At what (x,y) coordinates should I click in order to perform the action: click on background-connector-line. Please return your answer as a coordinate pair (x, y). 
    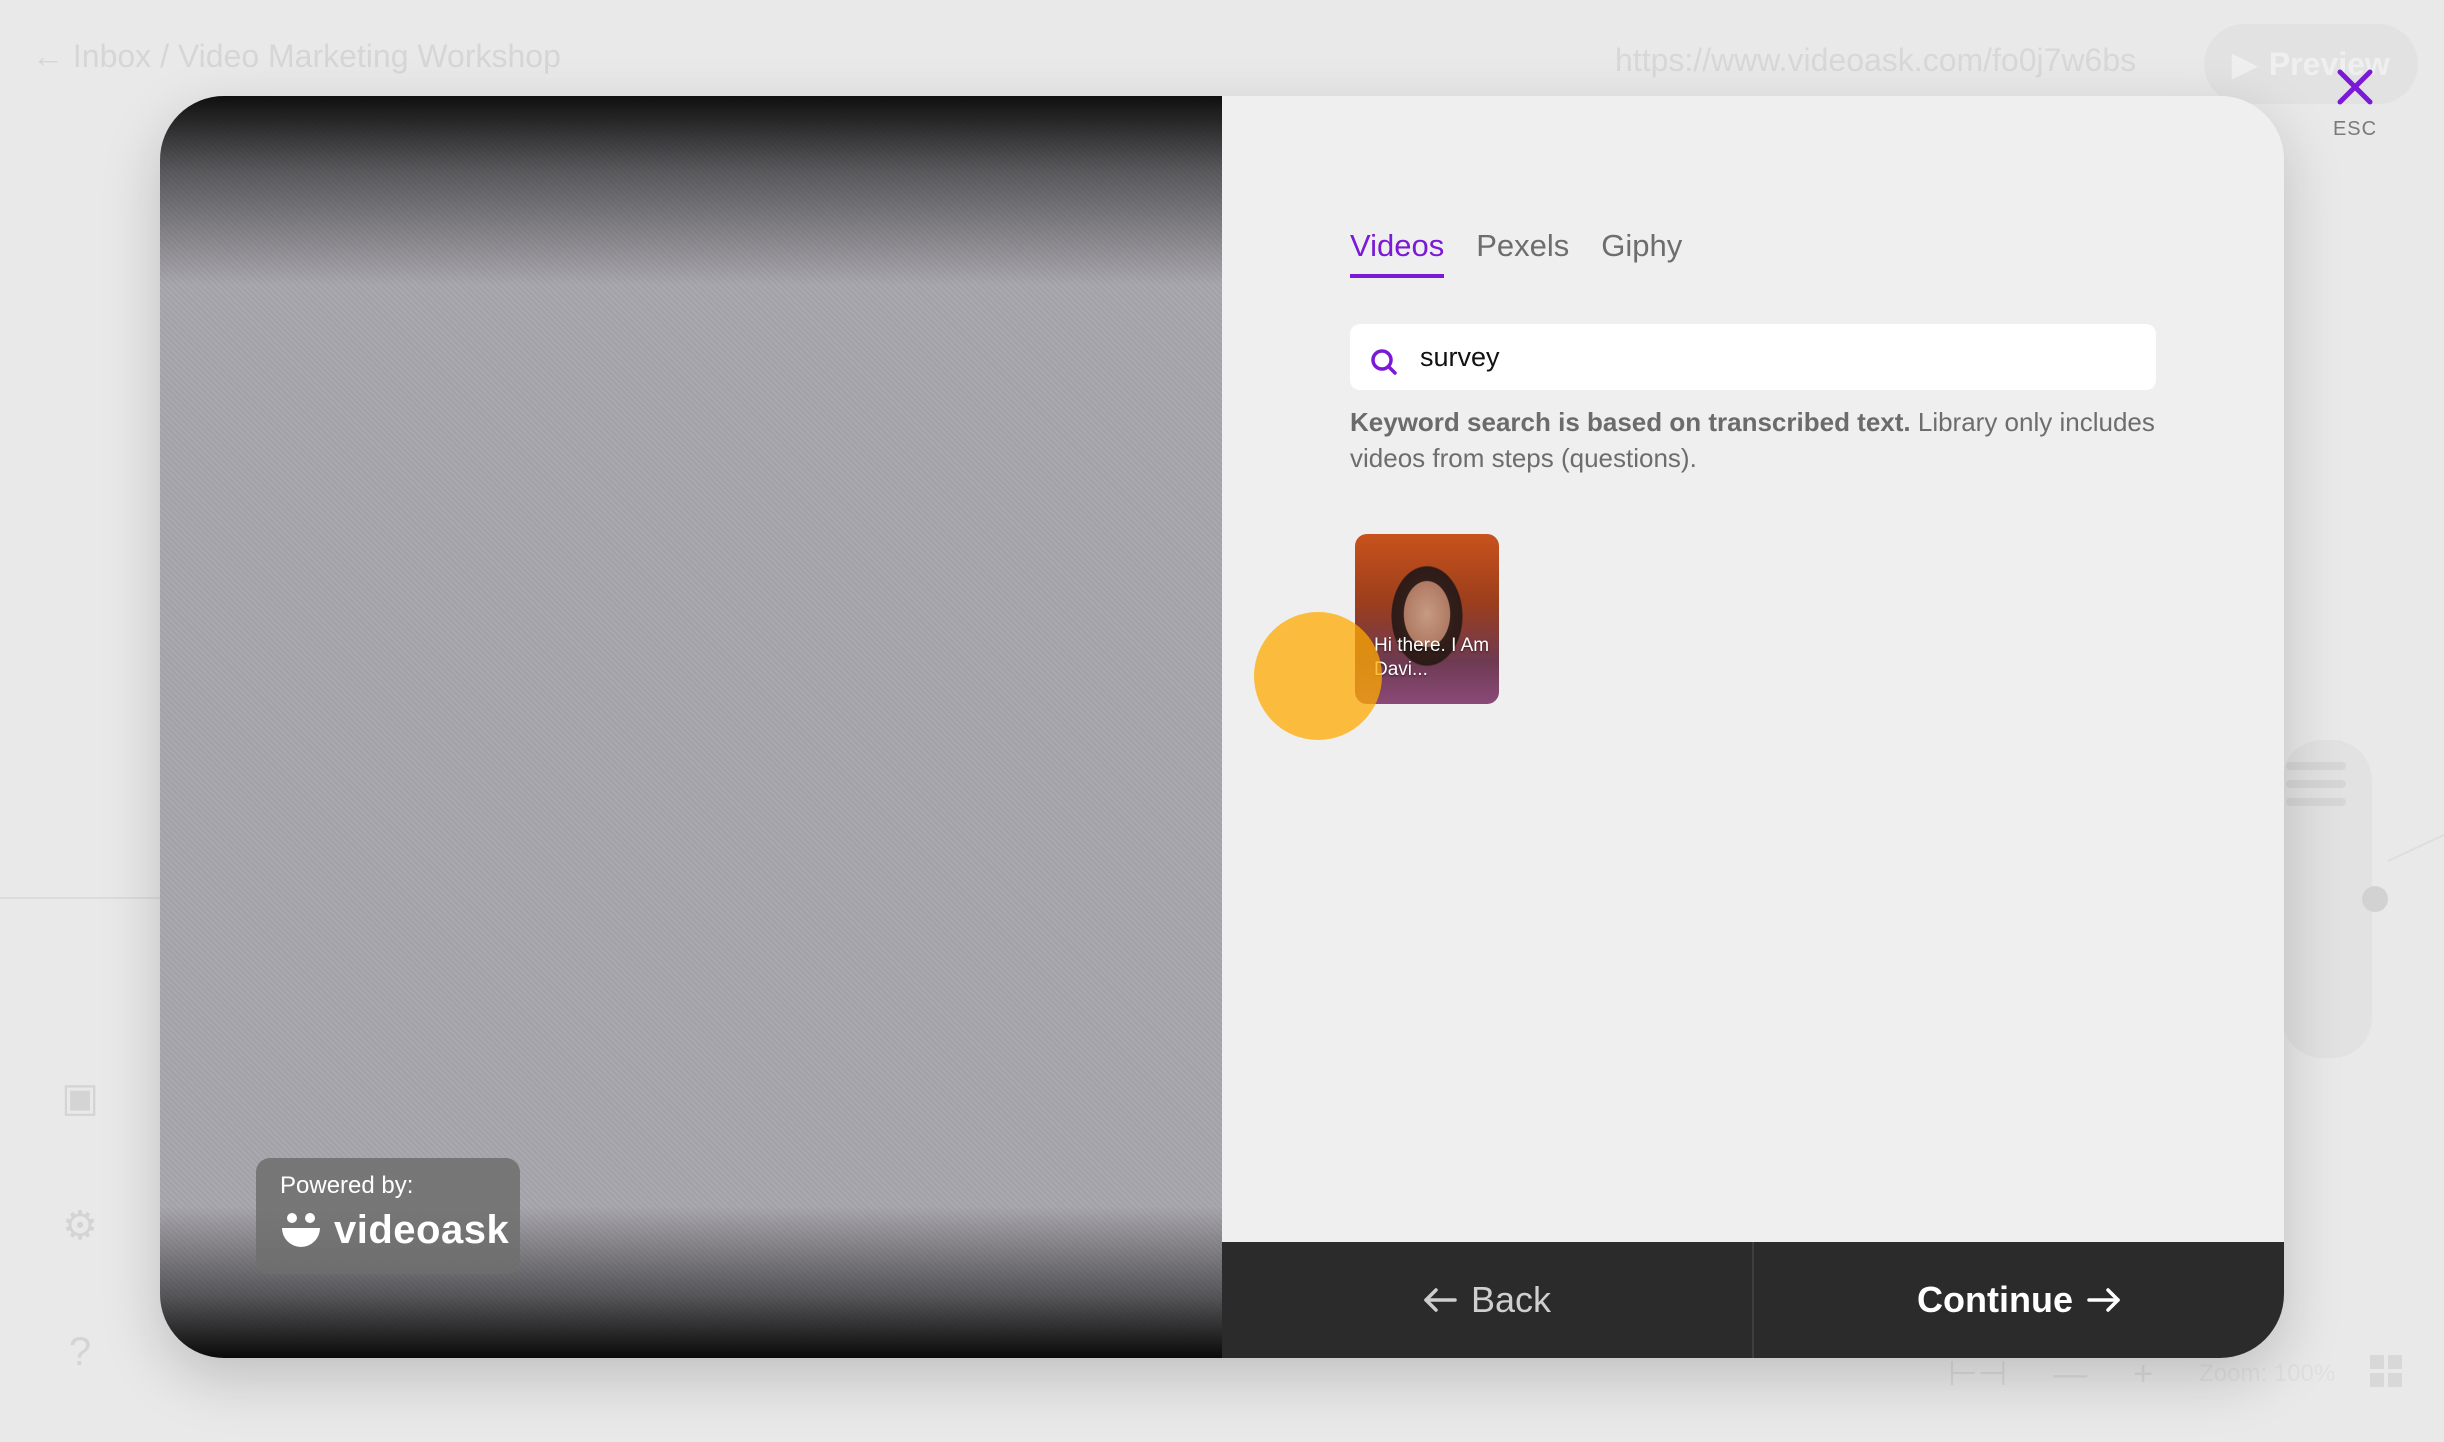
    Looking at the image, I should click on (2415, 846).